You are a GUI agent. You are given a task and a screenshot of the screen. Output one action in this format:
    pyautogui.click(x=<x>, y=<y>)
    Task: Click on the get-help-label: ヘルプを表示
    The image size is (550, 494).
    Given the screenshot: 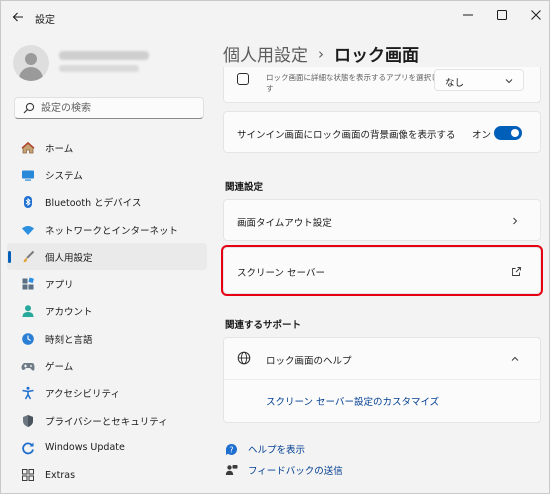 What is the action you would take?
    pyautogui.click(x=277, y=450)
    